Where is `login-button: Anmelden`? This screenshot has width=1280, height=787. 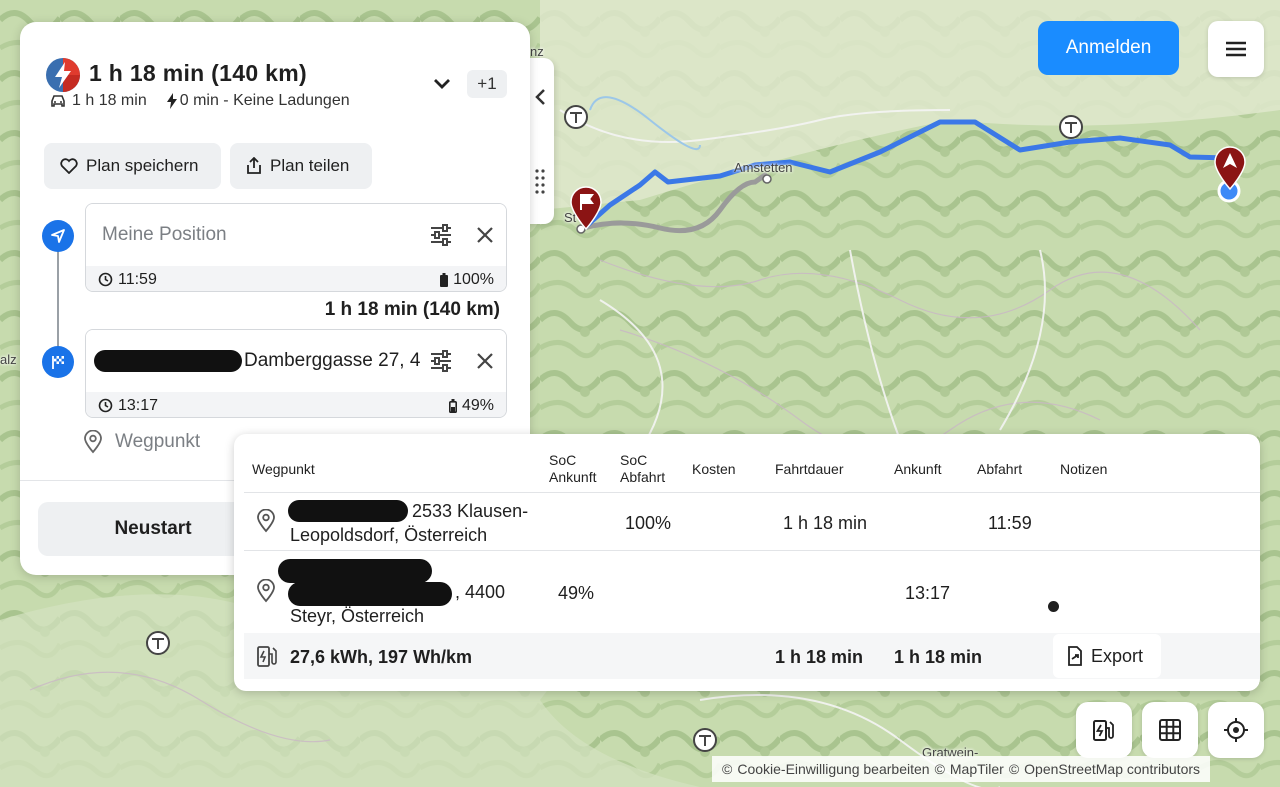
login-button: Anmelden is located at coordinates (1108, 48).